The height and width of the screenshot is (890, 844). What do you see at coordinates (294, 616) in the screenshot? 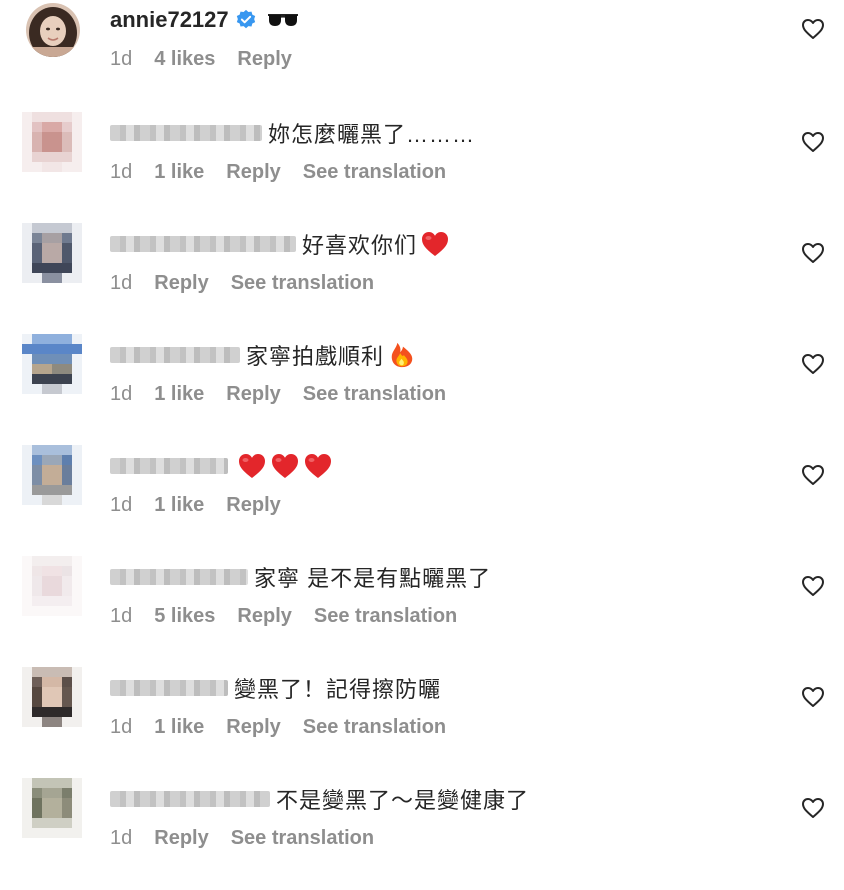
I see `comment-meta: 1d 5 likes Reply See translation` at bounding box center [294, 616].